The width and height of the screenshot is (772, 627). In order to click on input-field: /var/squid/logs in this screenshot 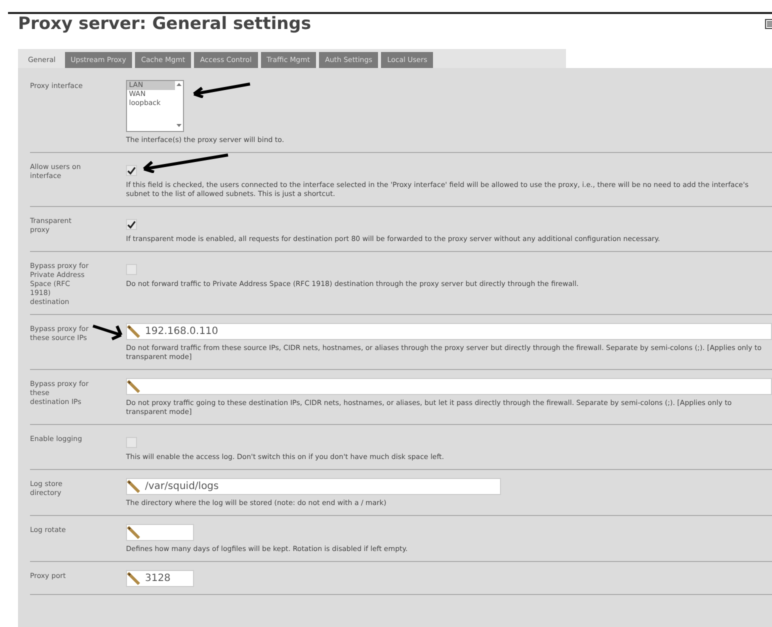, I will do `click(313, 486)`.